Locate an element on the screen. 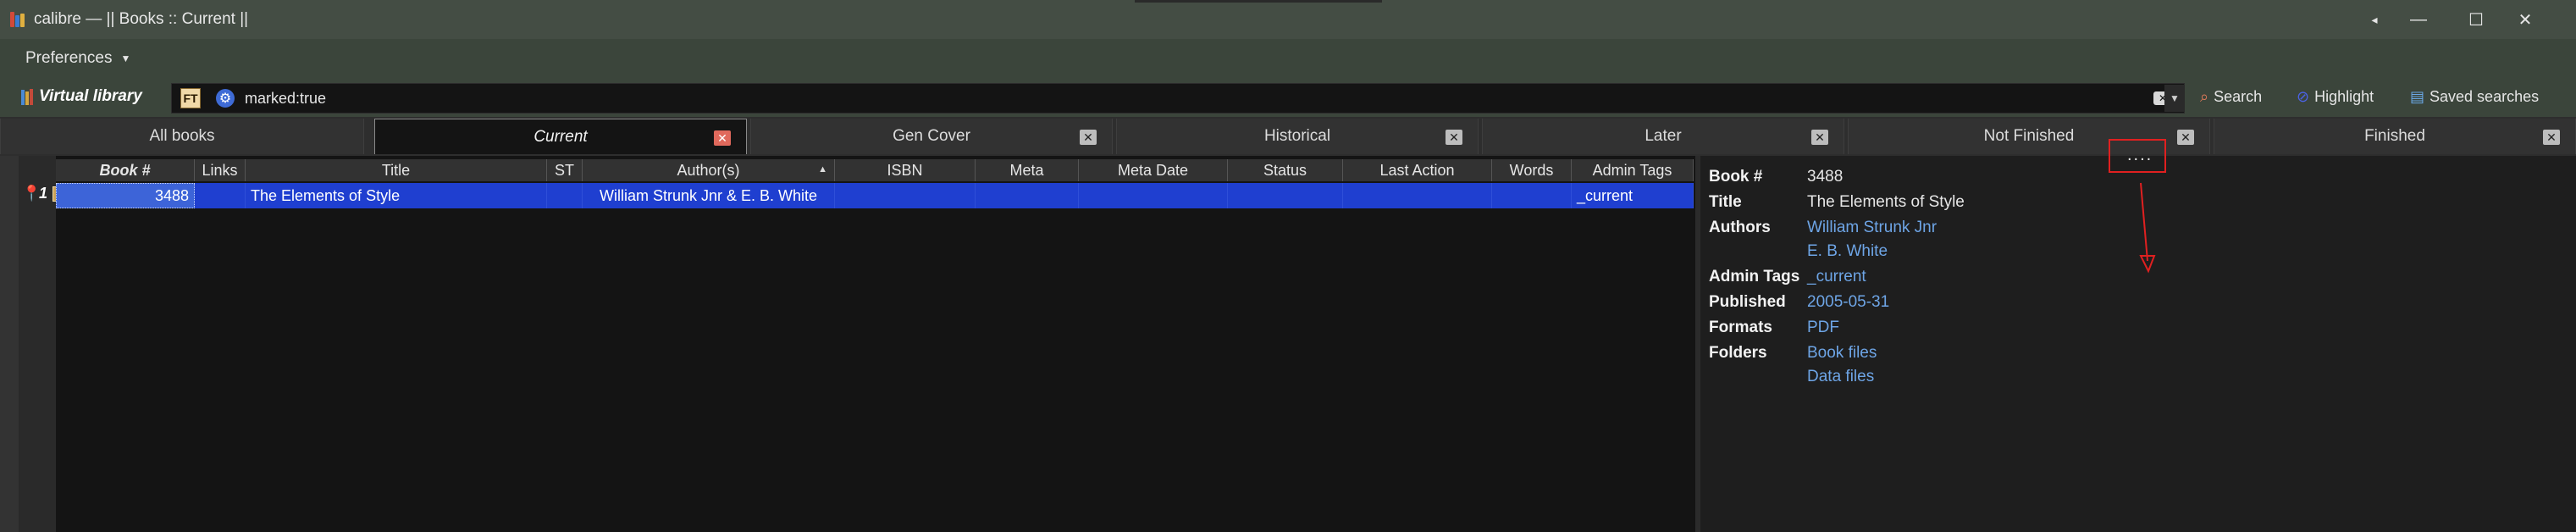 The height and width of the screenshot is (532, 2576). window-title: calibre — || Books :: Current || is located at coordinates (141, 19).